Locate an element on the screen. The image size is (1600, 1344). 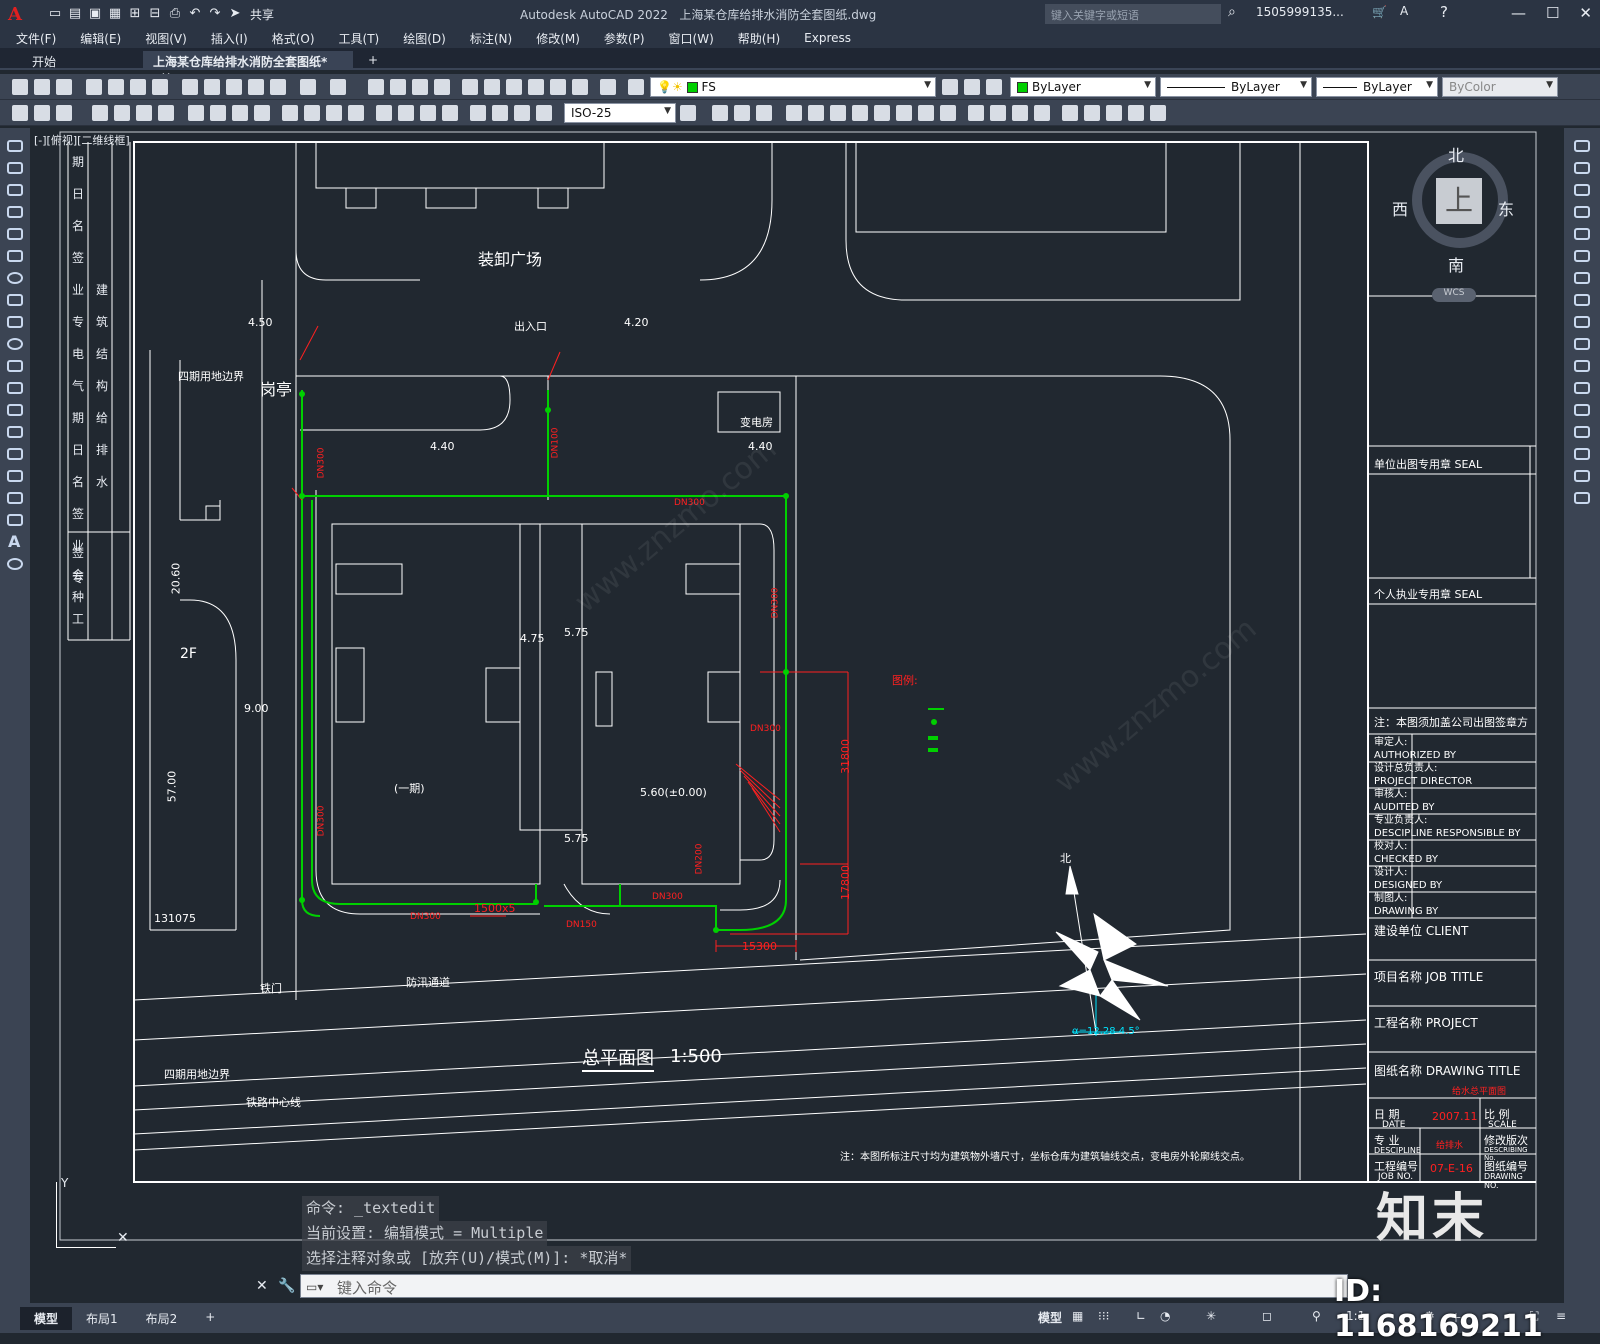
plotstyle-dropdown: ByColor ▼ is located at coordinates (1500, 87).